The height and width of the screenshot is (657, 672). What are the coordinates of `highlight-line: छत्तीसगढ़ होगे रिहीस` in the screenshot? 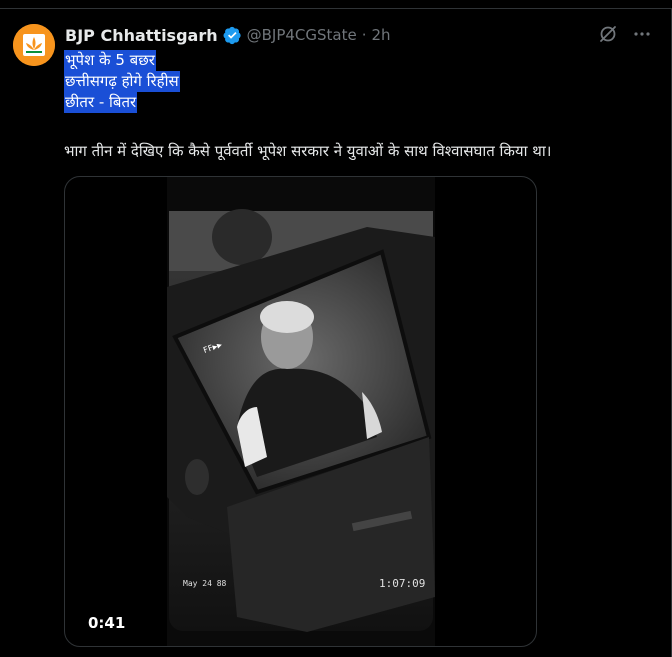 It's located at (122, 81).